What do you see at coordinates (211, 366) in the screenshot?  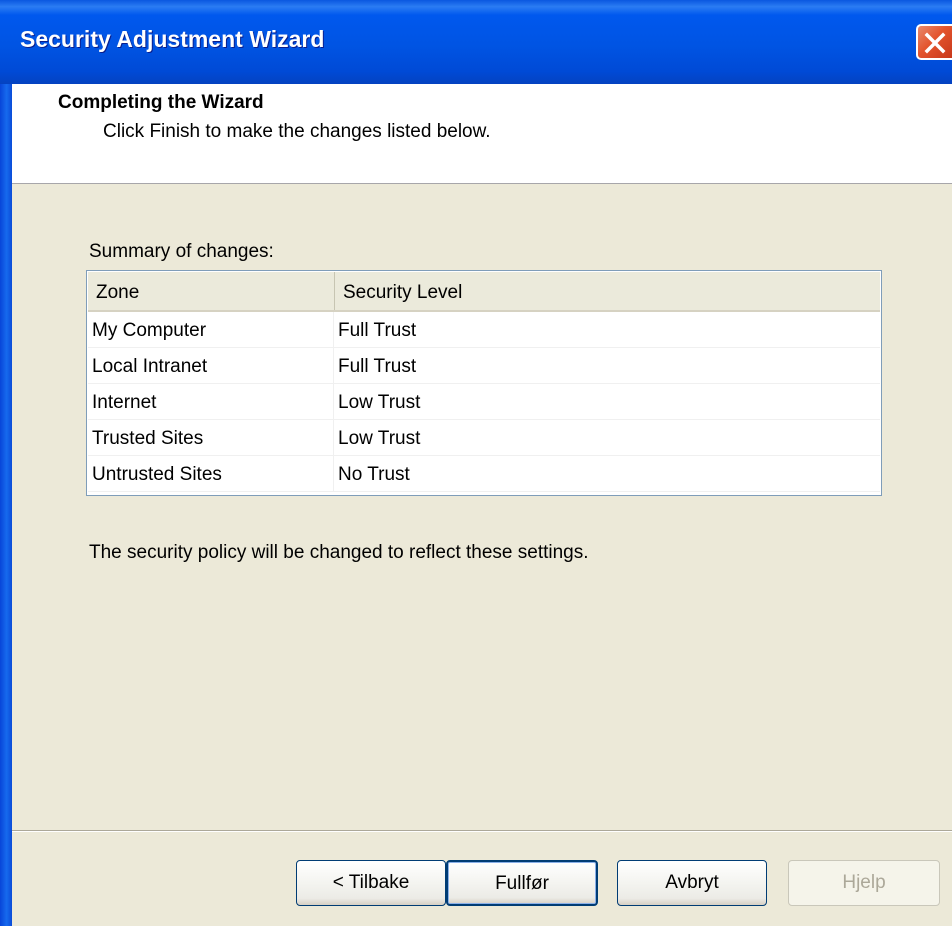 I see `zone-cell: Local Intranet` at bounding box center [211, 366].